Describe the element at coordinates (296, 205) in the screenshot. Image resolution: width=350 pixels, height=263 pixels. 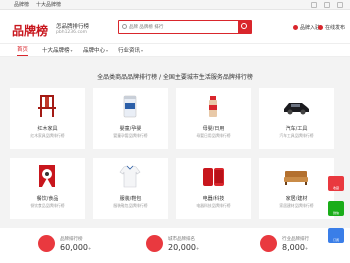
I see `category-sub: 家居建材品牌排行榜` at that location.